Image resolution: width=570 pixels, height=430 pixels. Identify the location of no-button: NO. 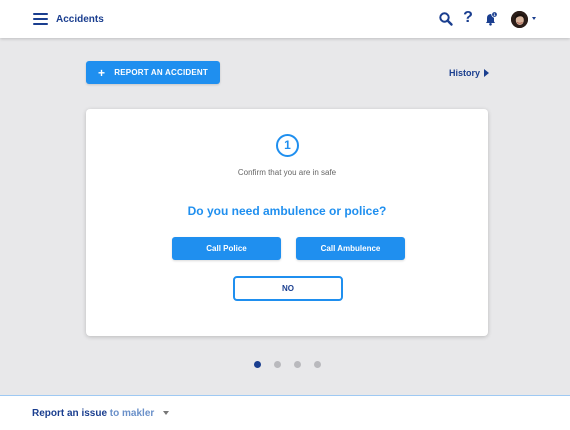
(288, 288).